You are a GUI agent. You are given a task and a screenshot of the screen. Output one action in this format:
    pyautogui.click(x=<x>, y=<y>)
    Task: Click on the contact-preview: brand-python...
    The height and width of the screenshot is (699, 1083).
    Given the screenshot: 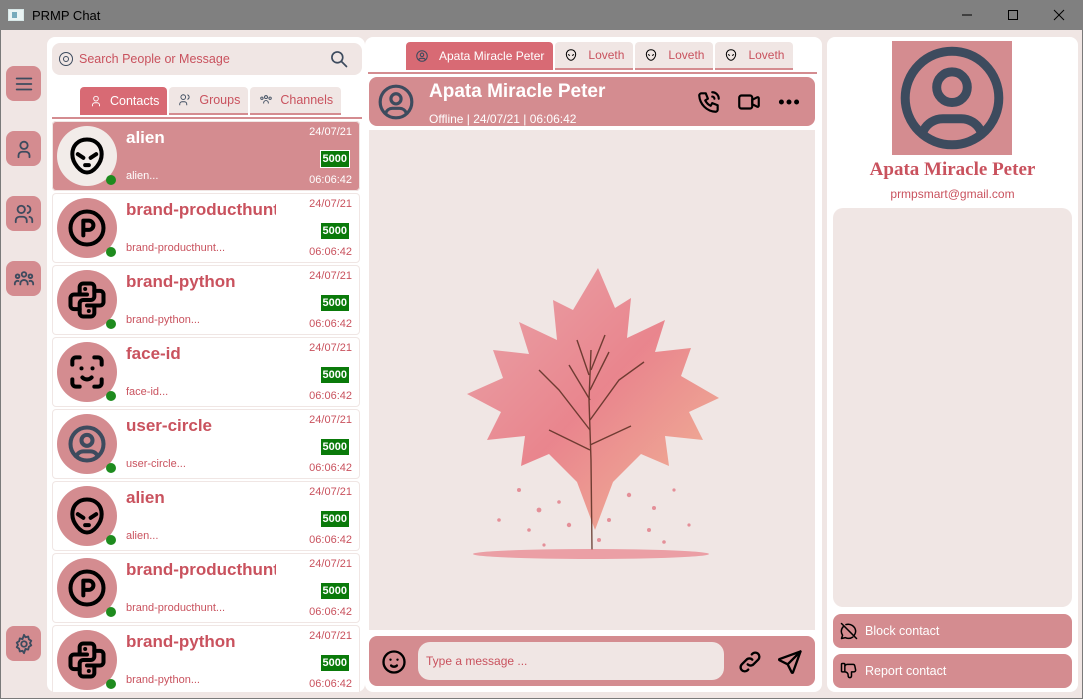 What is the action you would take?
    pyautogui.click(x=163, y=320)
    